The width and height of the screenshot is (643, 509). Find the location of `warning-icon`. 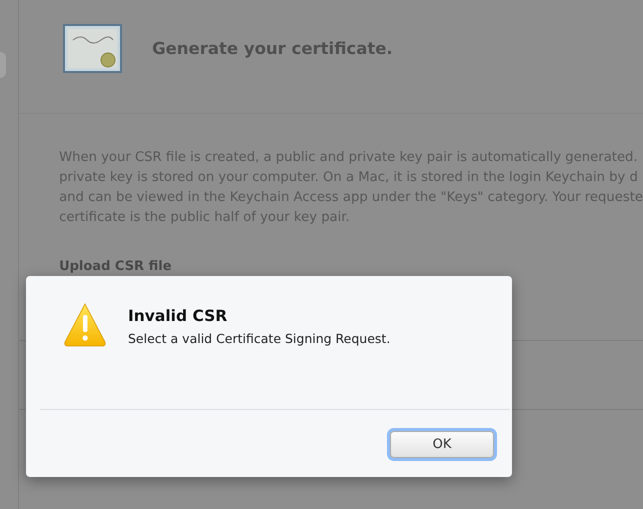

warning-icon is located at coordinates (85, 324).